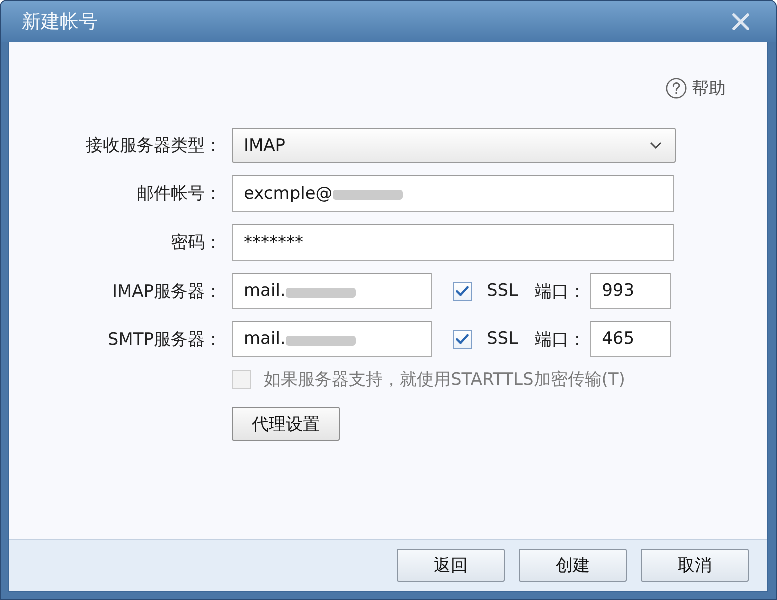 The image size is (777, 600). I want to click on server-type-dropdown: IMAP, so click(454, 145).